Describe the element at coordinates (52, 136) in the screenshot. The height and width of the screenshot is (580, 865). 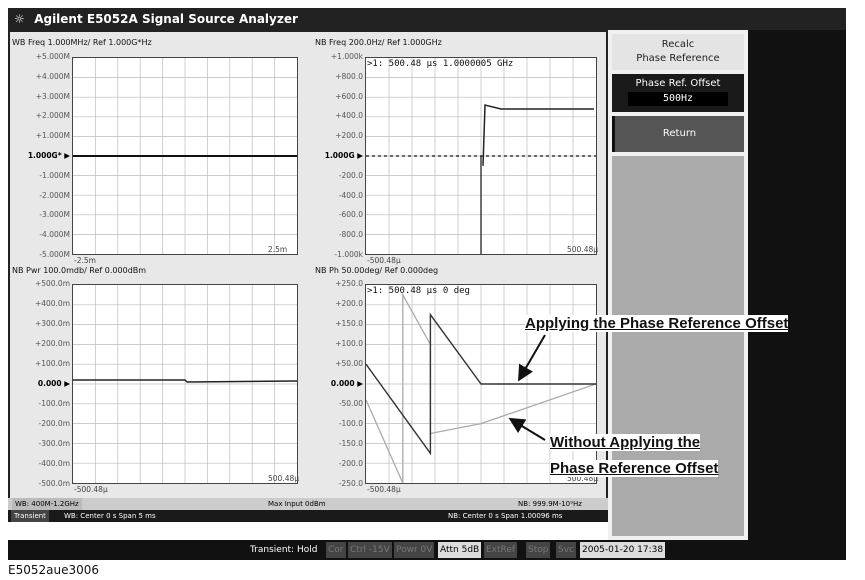
I see `y-tick-label: +1.000M` at that location.